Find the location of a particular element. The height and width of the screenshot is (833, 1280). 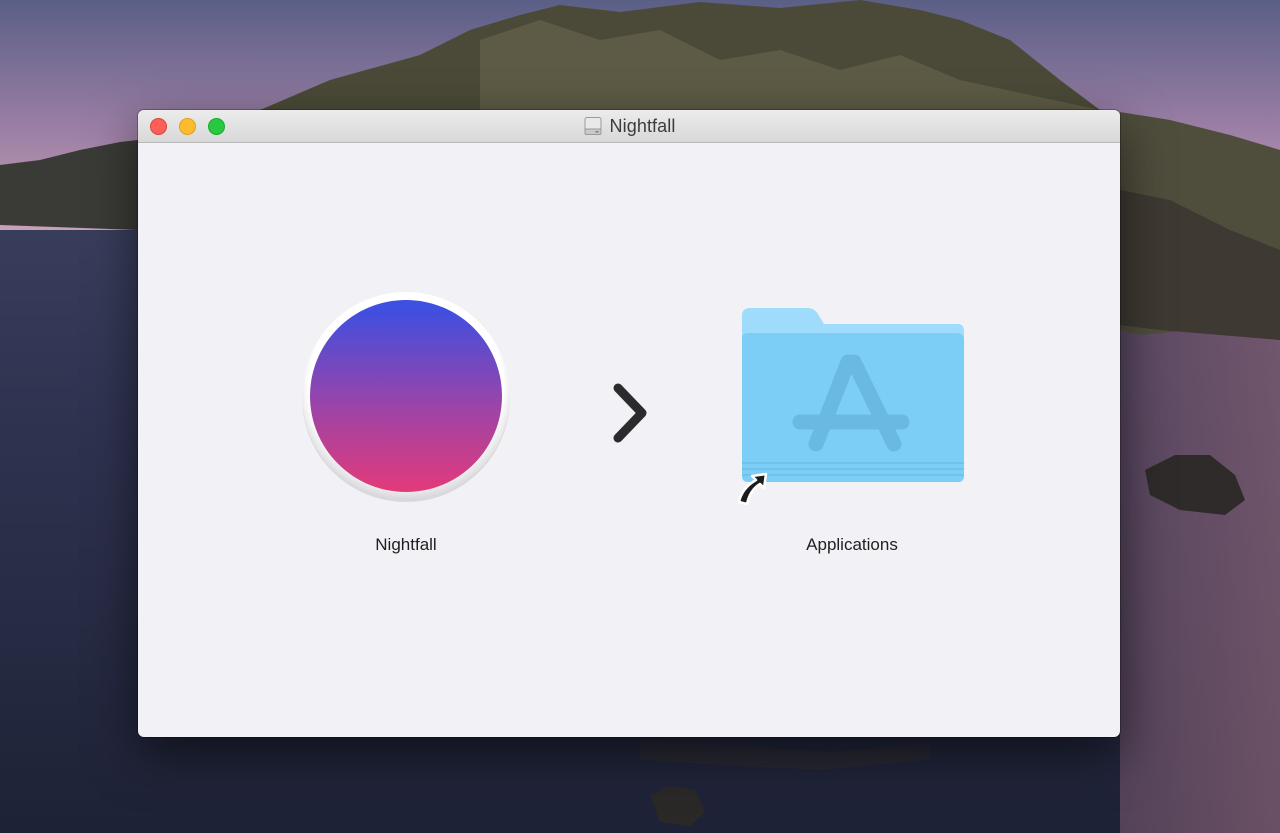

window-title: Nightfall is located at coordinates (642, 125).